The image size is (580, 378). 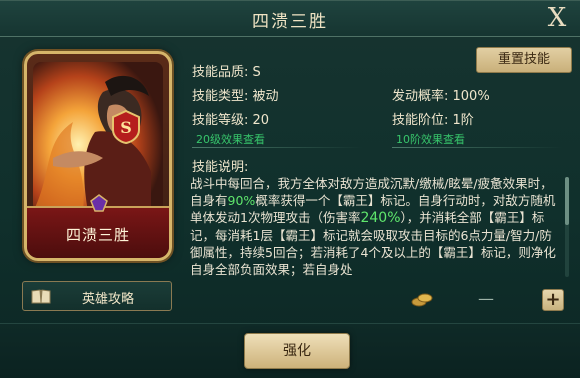 What do you see at coordinates (235, 96) in the screenshot?
I see `skill-type: 技能类型: 被动` at bounding box center [235, 96].